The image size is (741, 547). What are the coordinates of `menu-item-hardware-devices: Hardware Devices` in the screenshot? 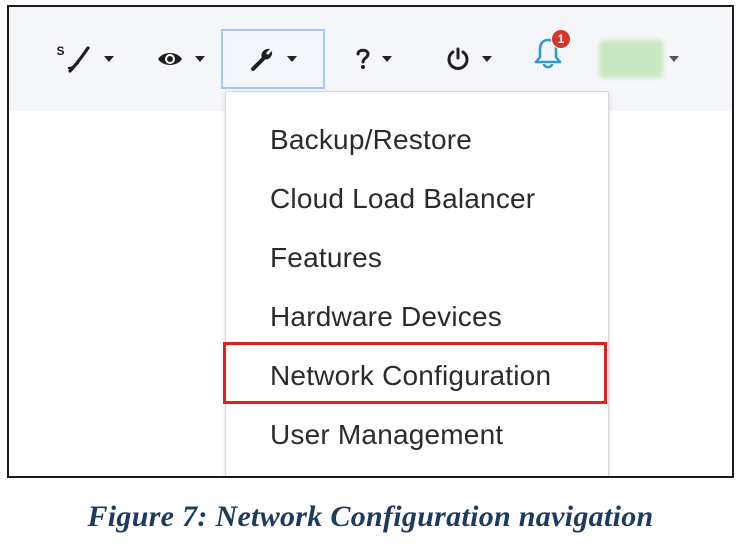 It's located at (386, 317).